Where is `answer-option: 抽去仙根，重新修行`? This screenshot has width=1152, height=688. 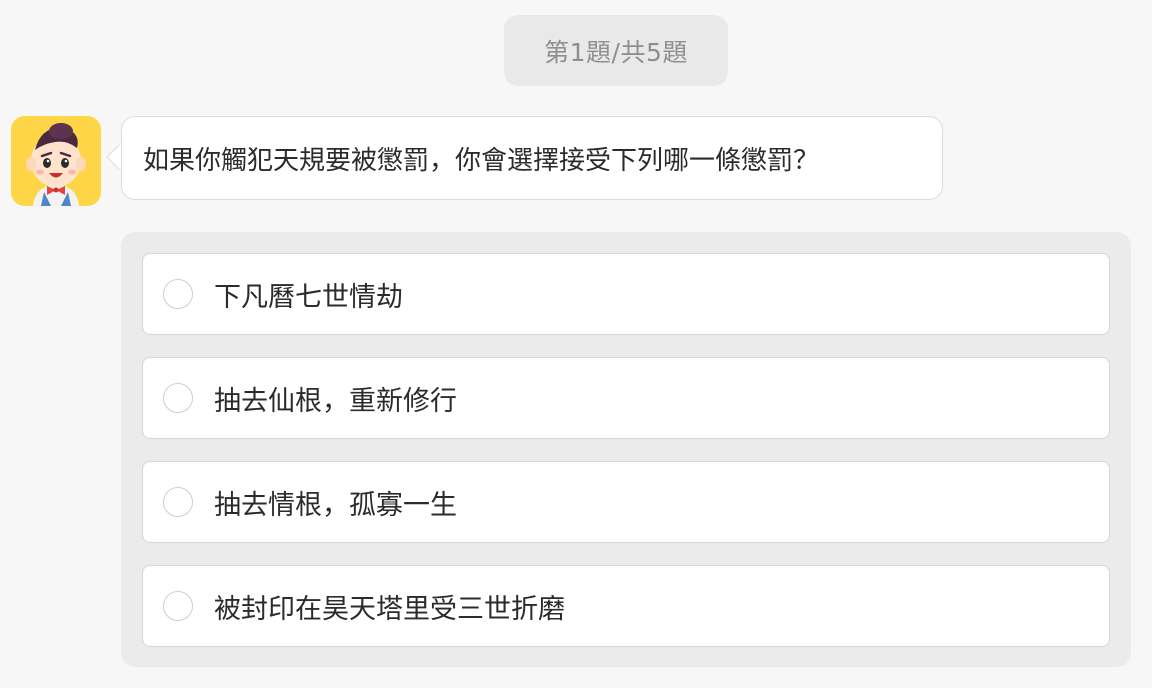
answer-option: 抽去仙根，重新修行 is located at coordinates (626, 398).